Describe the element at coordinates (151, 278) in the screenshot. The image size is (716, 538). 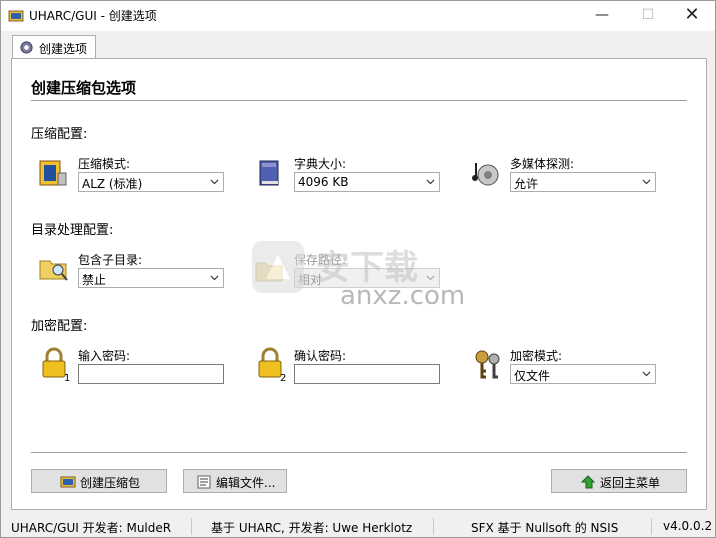
I see `subdirs-select: 禁止` at that location.